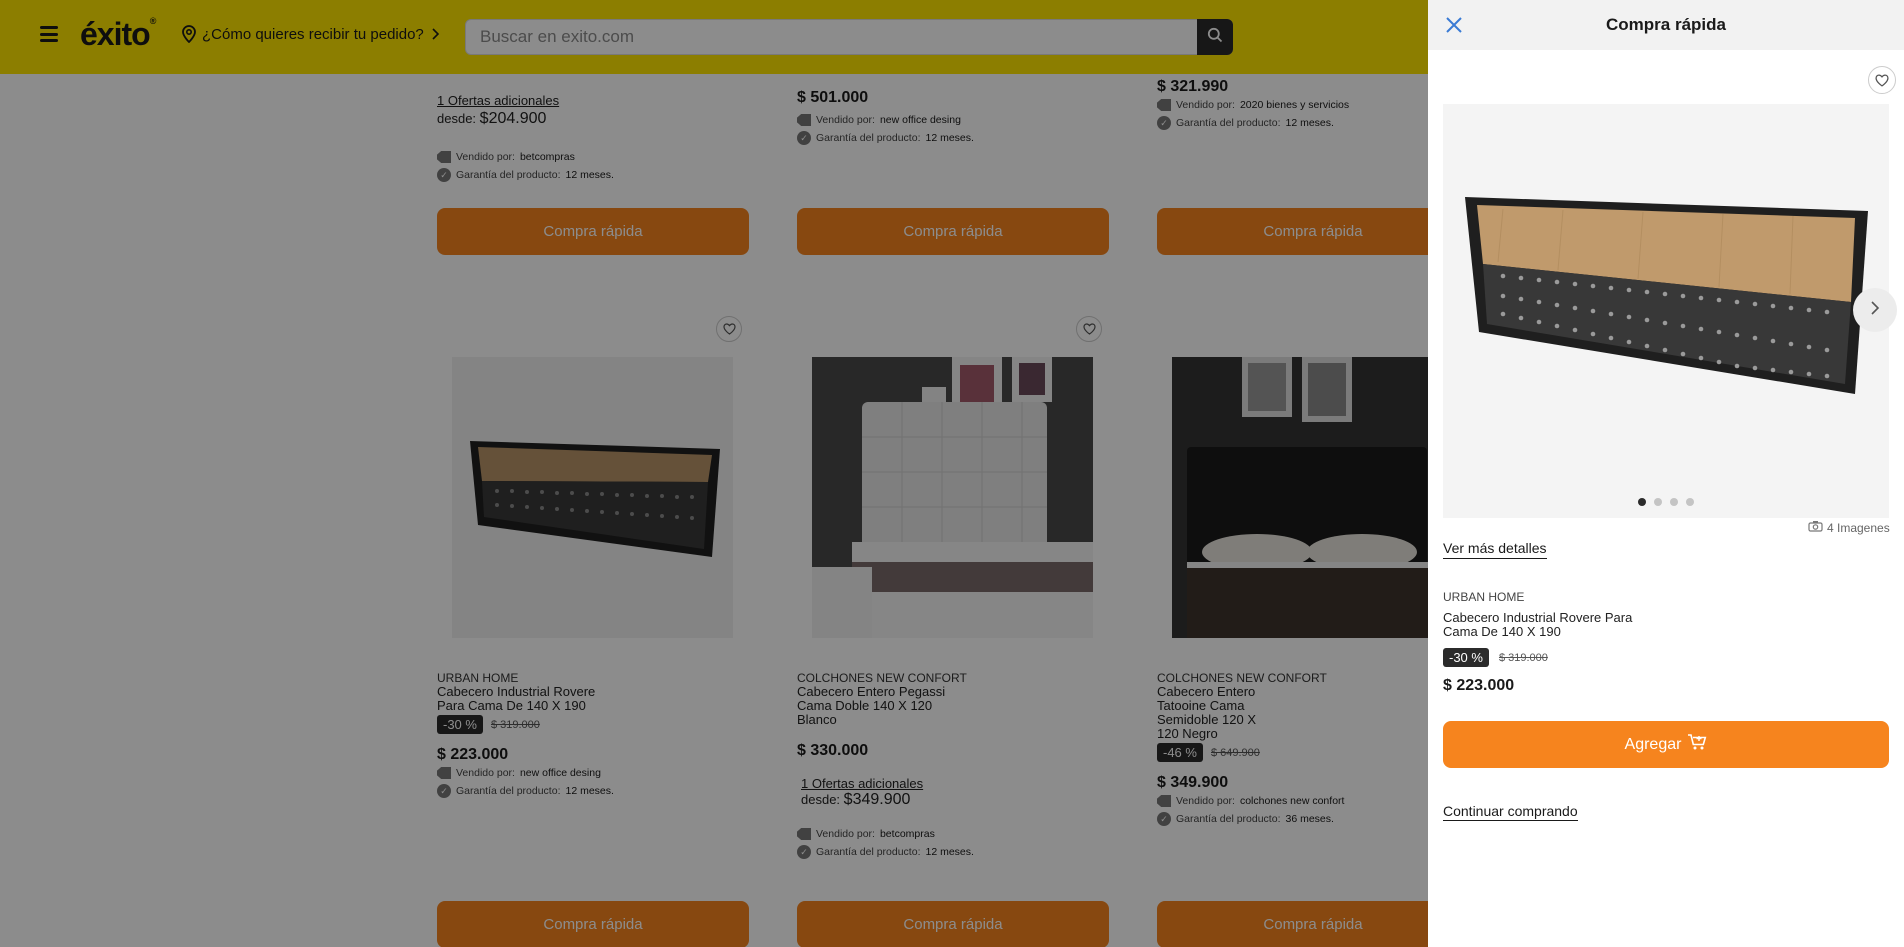 The height and width of the screenshot is (947, 1904). I want to click on add-to-cart-button: Agregar, so click(1666, 744).